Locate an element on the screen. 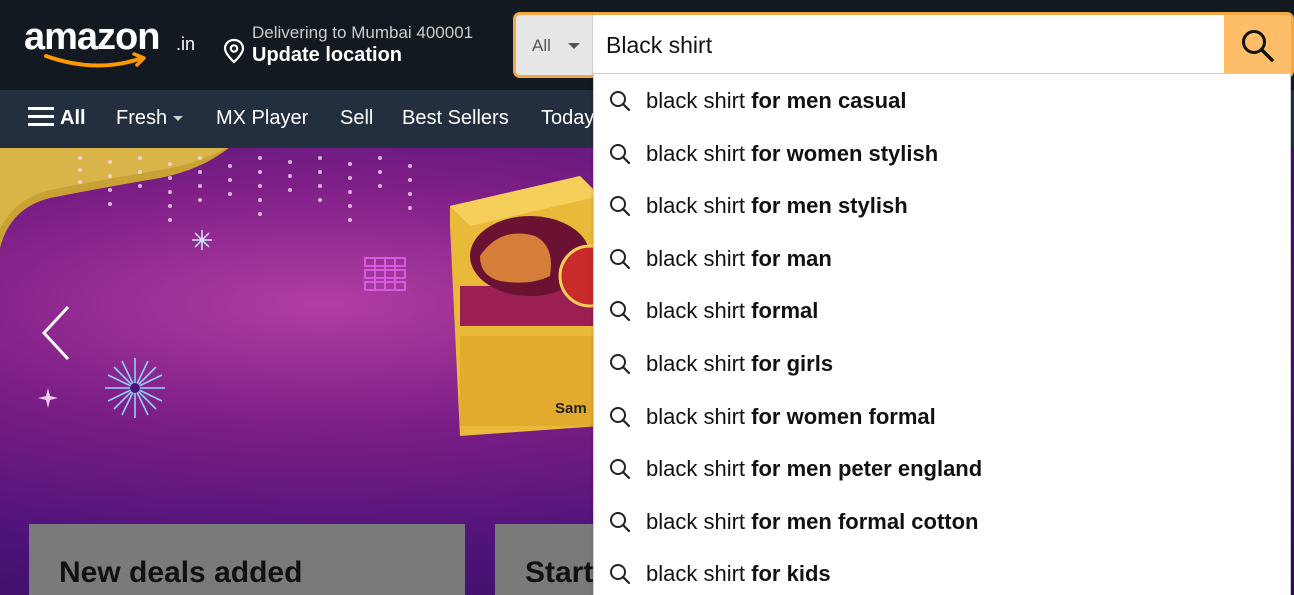  amazon-logo: amazon .in is located at coordinates (114, 45).